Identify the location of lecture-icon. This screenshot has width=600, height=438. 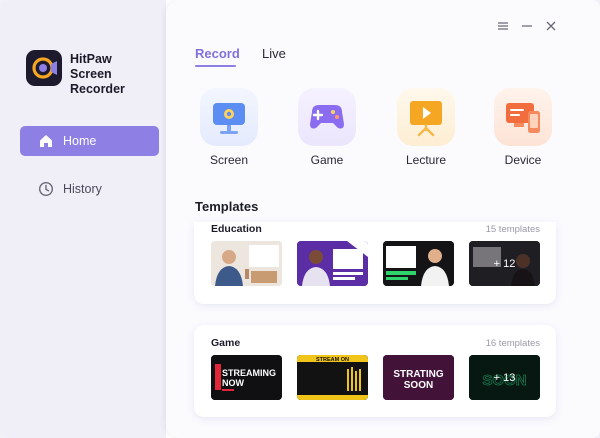
(426, 119).